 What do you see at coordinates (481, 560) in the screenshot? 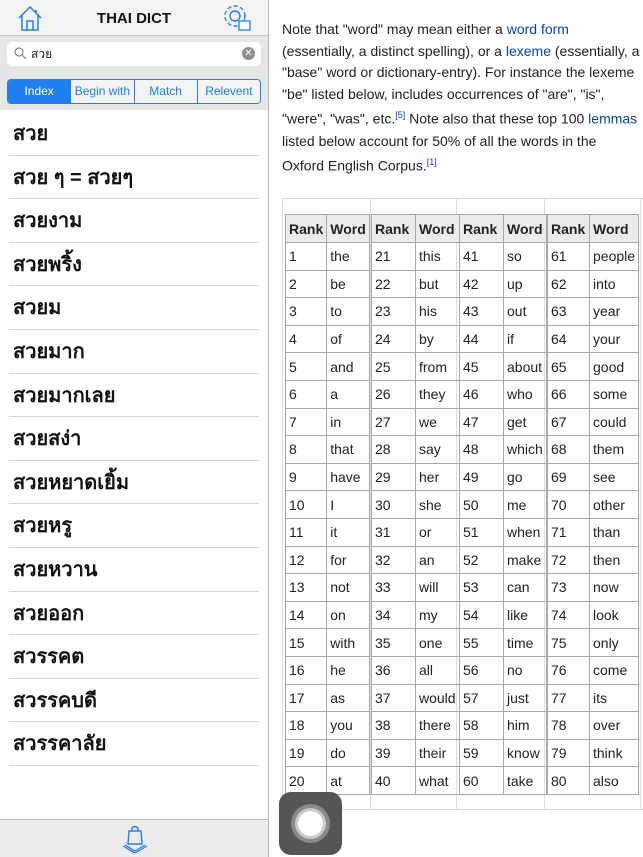
I see `rank-cell: 52` at bounding box center [481, 560].